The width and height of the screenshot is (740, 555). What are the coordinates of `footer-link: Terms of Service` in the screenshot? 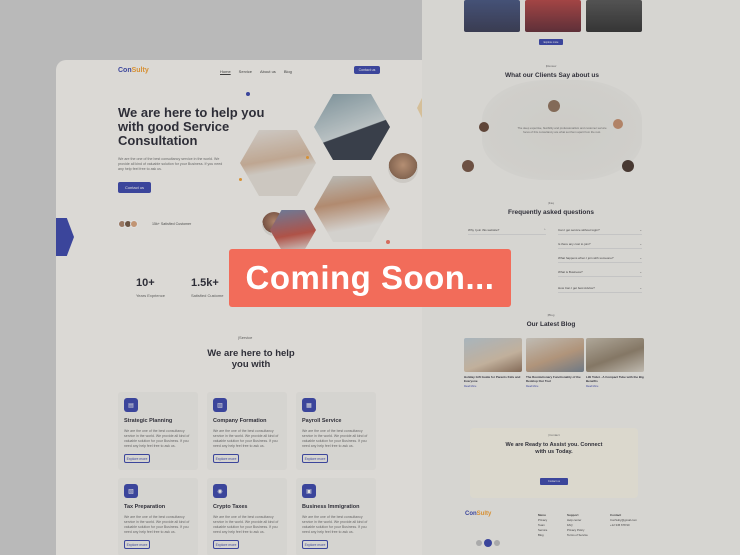 It's located at (577, 535).